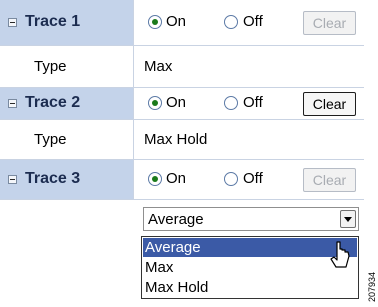  What do you see at coordinates (329, 23) in the screenshot?
I see `trace-1-clear-button: Clear` at bounding box center [329, 23].